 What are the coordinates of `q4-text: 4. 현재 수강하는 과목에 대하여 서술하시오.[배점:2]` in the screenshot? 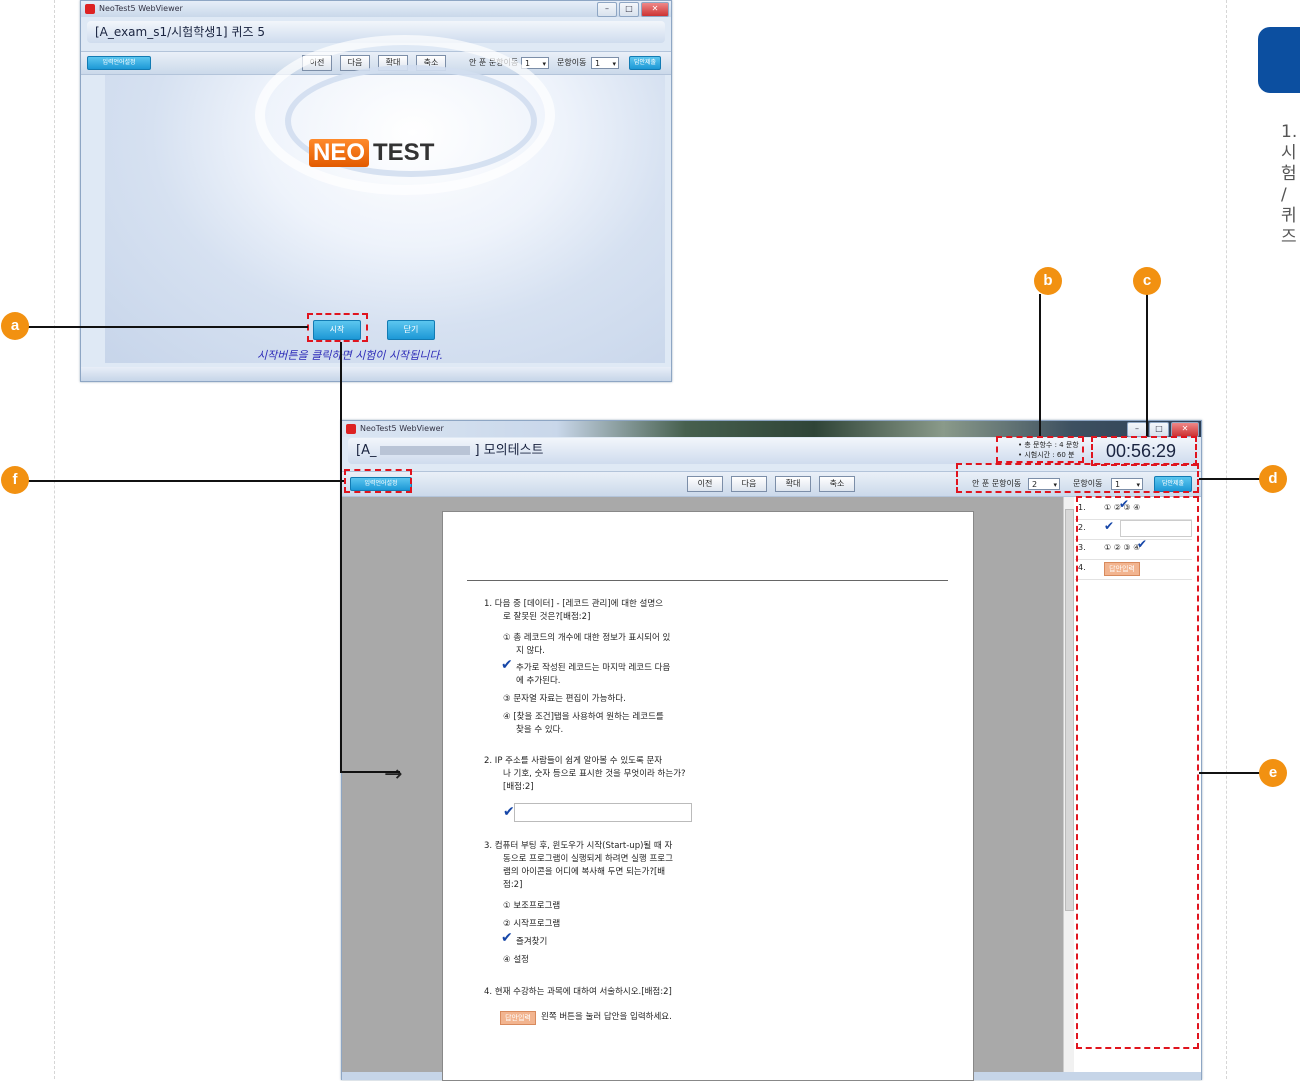 It's located at (578, 992).